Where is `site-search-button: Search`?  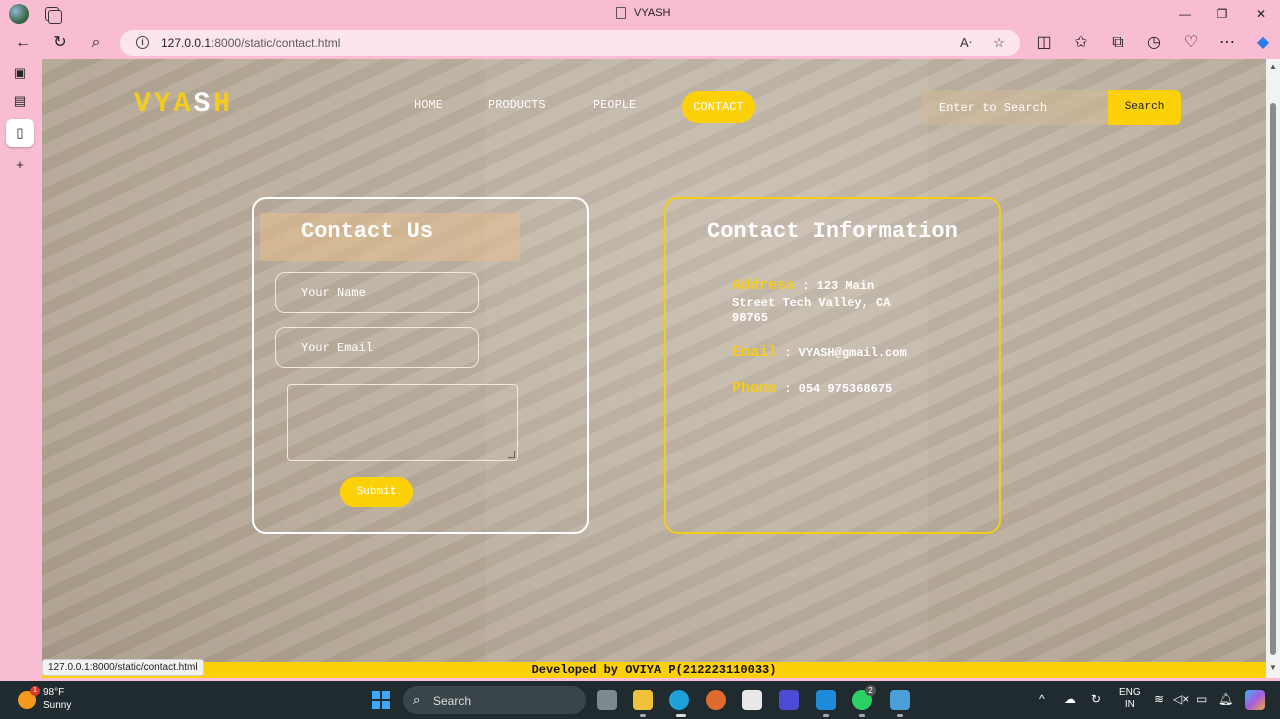 site-search-button: Search is located at coordinates (1144, 107).